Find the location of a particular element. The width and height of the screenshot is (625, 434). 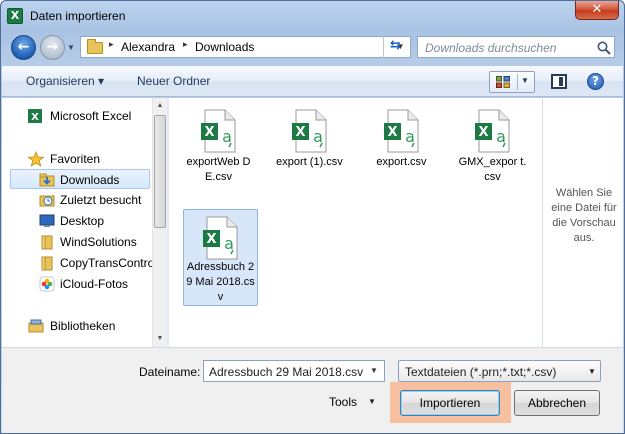

desktop-icon is located at coordinates (47, 220).